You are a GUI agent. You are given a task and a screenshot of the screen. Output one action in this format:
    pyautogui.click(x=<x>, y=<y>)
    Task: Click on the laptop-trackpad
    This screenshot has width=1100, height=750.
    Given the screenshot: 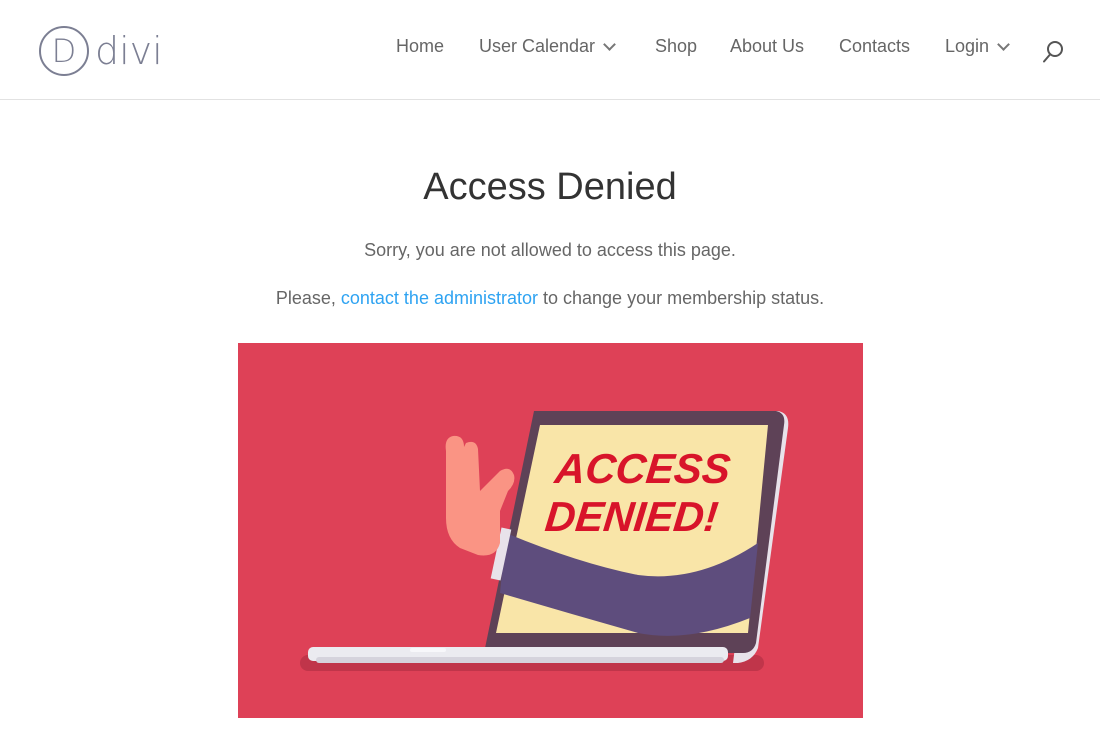 What is the action you would take?
    pyautogui.click(x=428, y=650)
    